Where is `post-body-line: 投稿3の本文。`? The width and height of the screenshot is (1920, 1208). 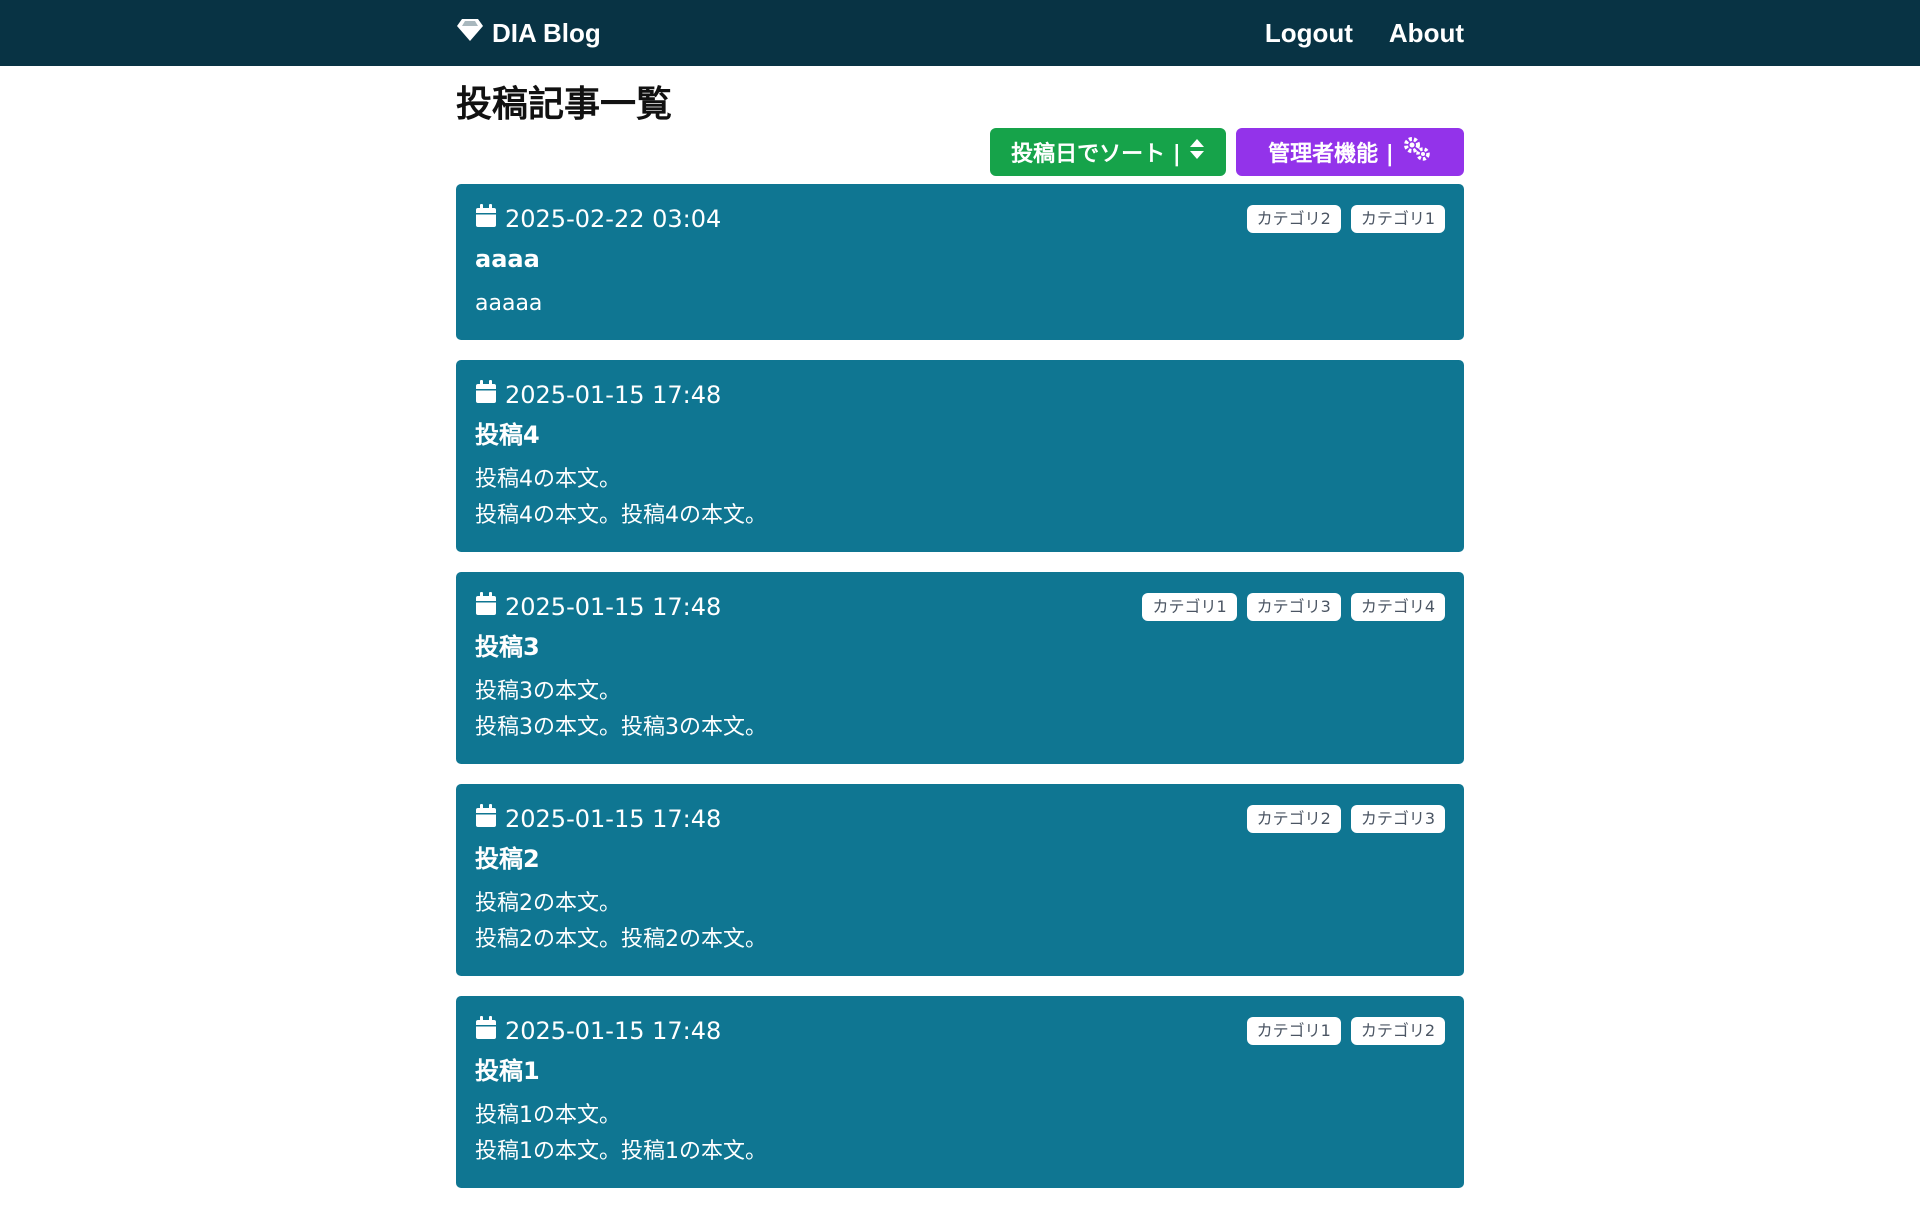
post-body-line: 投稿3の本文。 is located at coordinates (548, 691).